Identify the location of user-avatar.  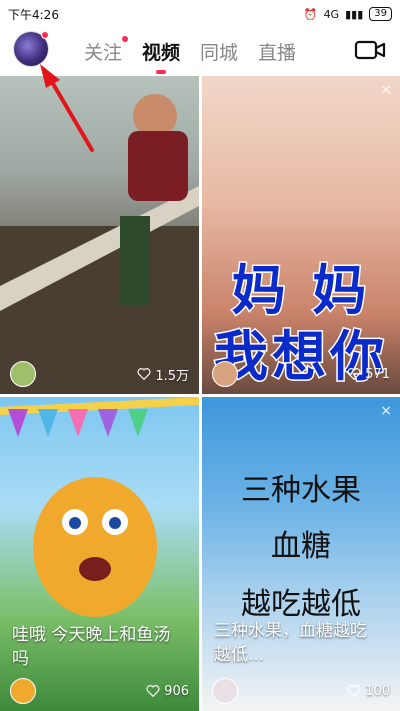
(31, 48).